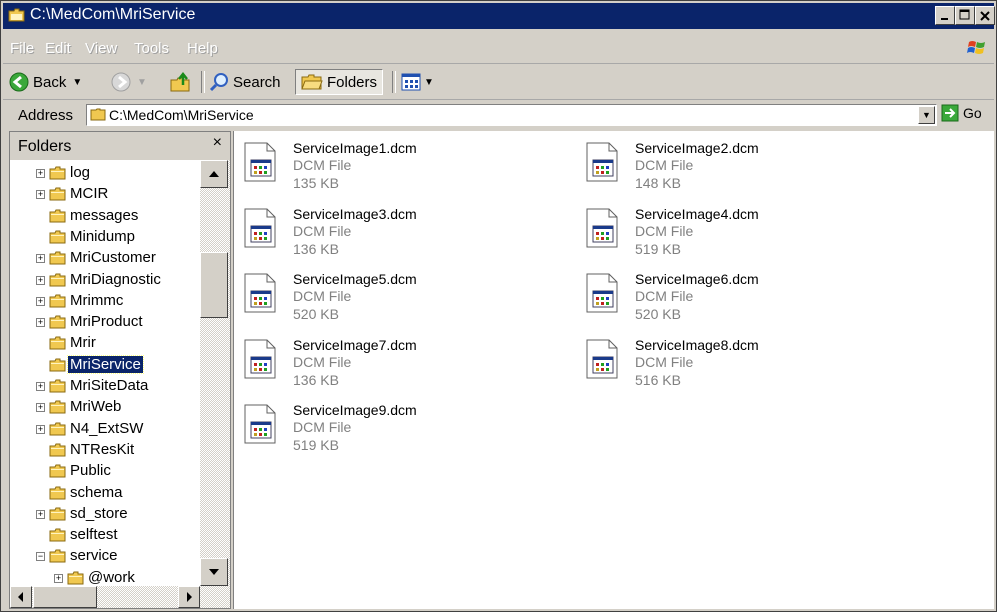 This screenshot has height=612, width=997. I want to click on forward-dropdown-icon: ▼, so click(142, 82).